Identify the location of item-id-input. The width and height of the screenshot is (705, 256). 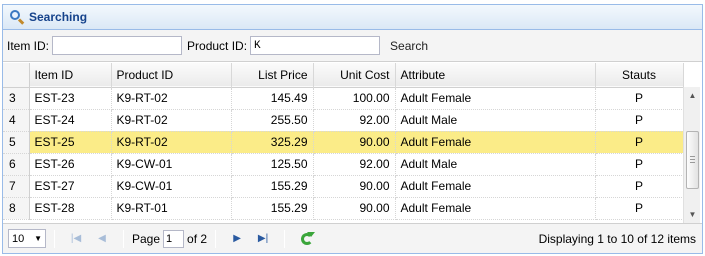
(117, 45).